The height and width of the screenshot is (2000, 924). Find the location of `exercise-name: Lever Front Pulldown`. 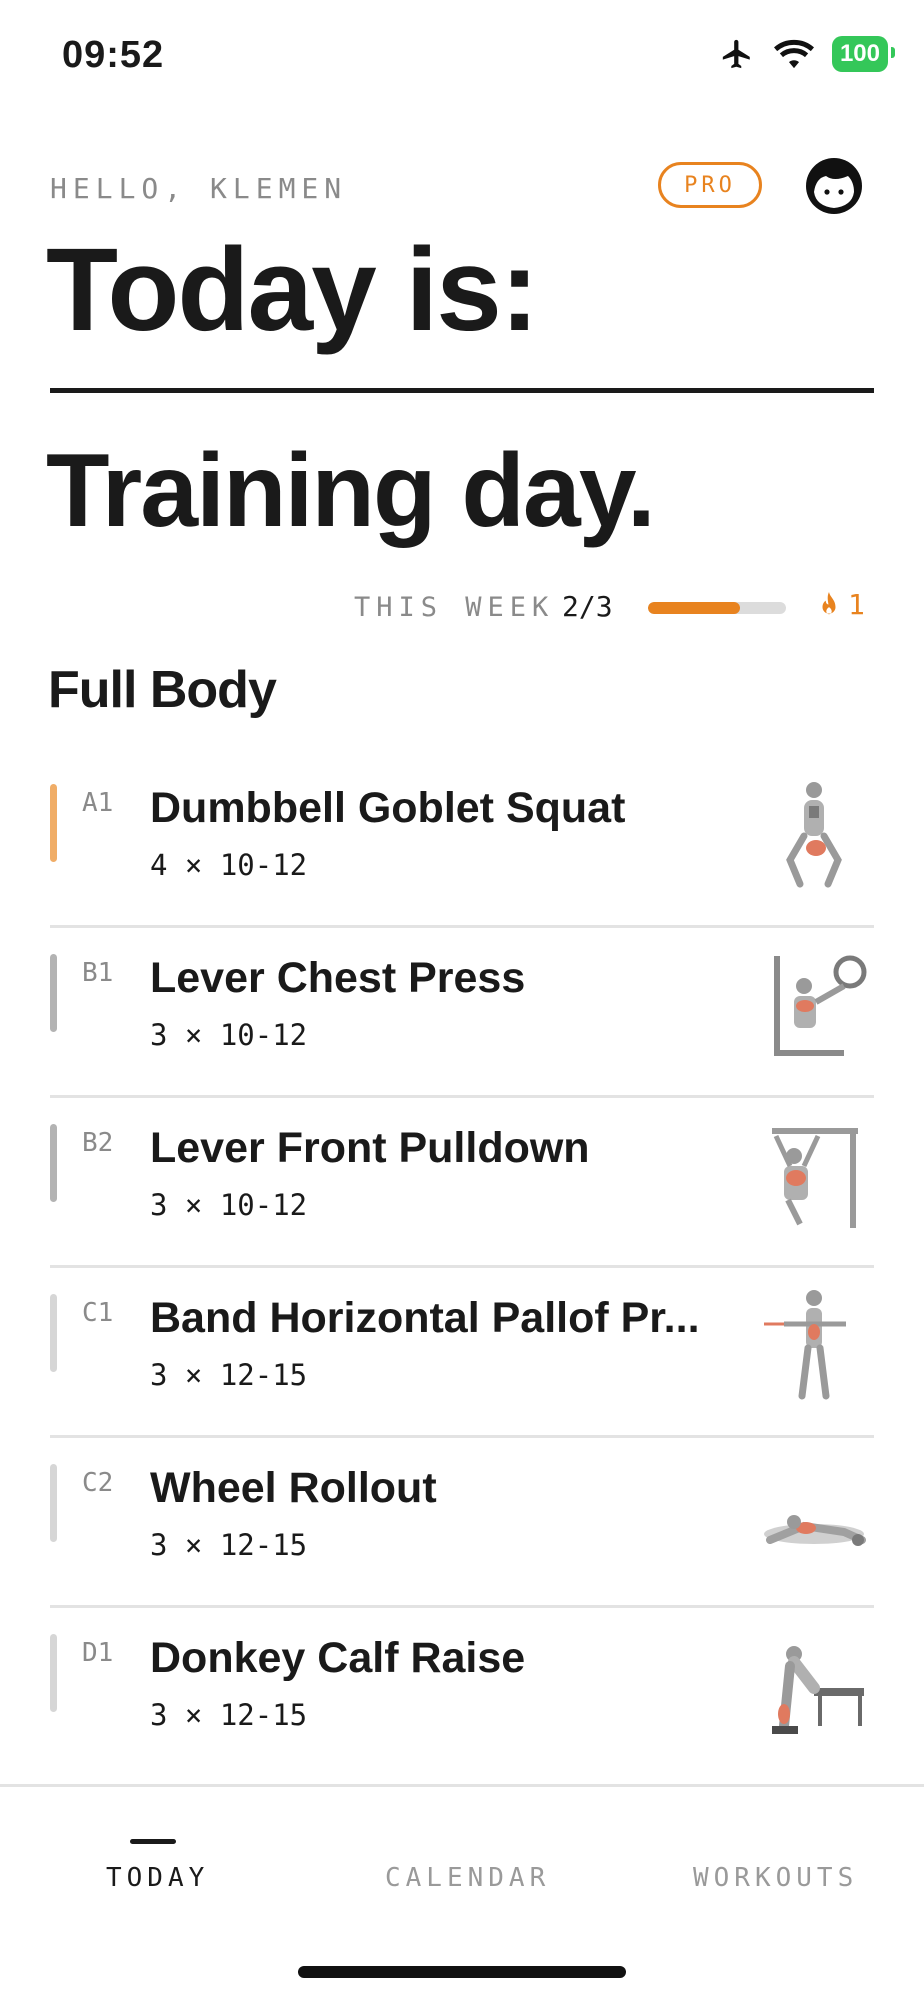

exercise-name: Lever Front Pulldown is located at coordinates (370, 1148).